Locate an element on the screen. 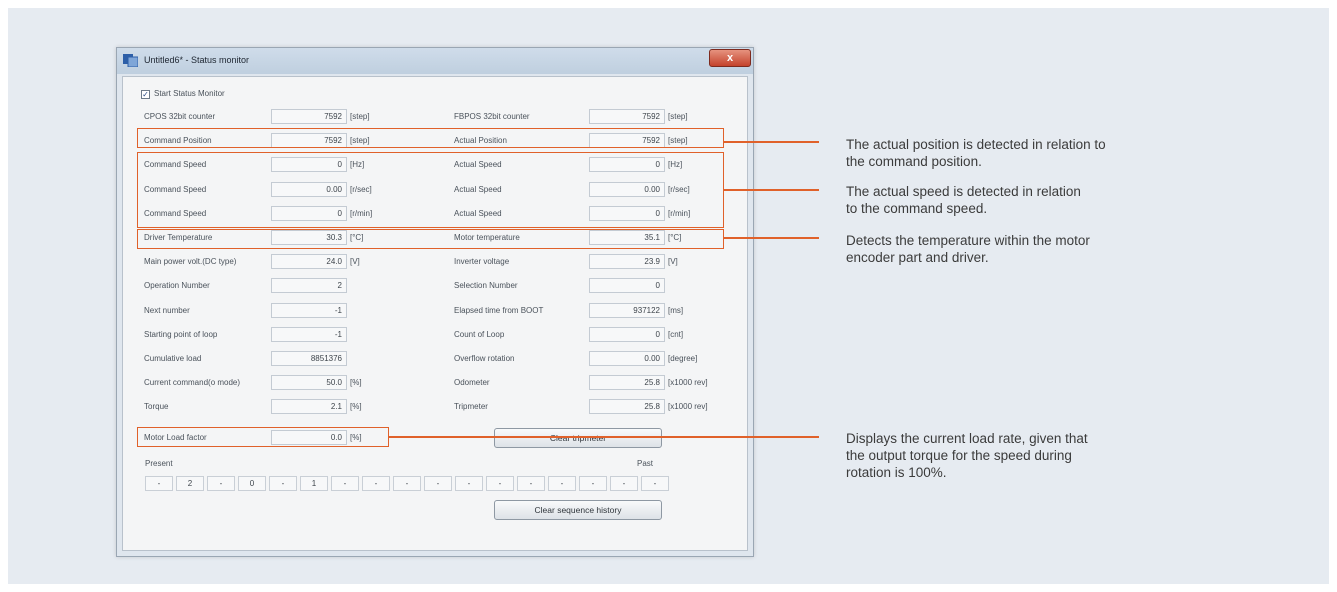  right-label: Overflow rotation is located at coordinates (484, 358).